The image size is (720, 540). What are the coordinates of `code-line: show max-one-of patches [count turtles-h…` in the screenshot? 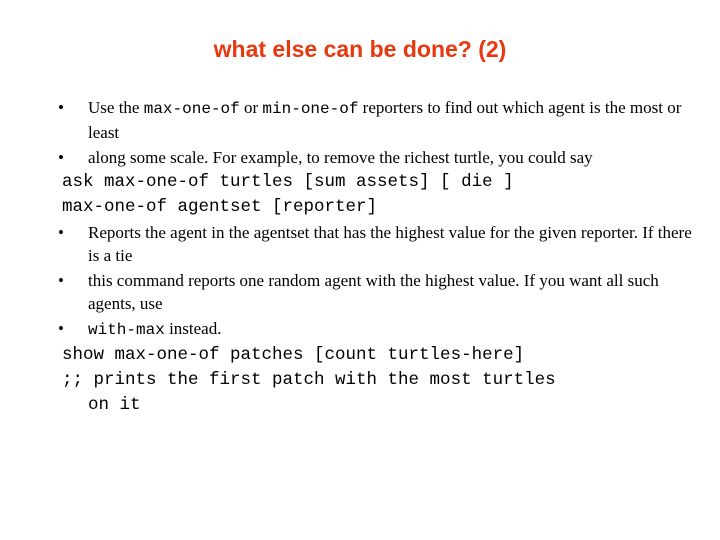 It's located at (293, 355).